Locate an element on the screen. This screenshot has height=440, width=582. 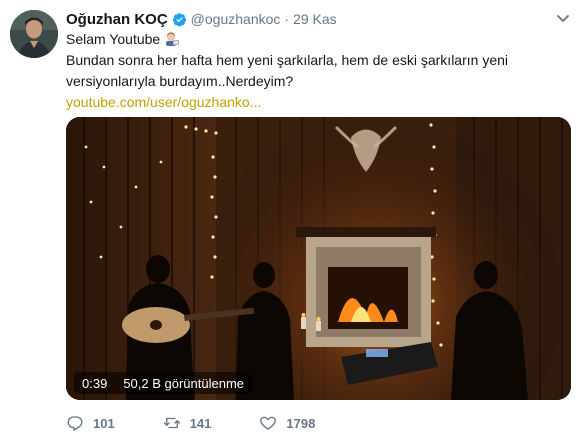
chevron-down-icon is located at coordinates (563, 19).